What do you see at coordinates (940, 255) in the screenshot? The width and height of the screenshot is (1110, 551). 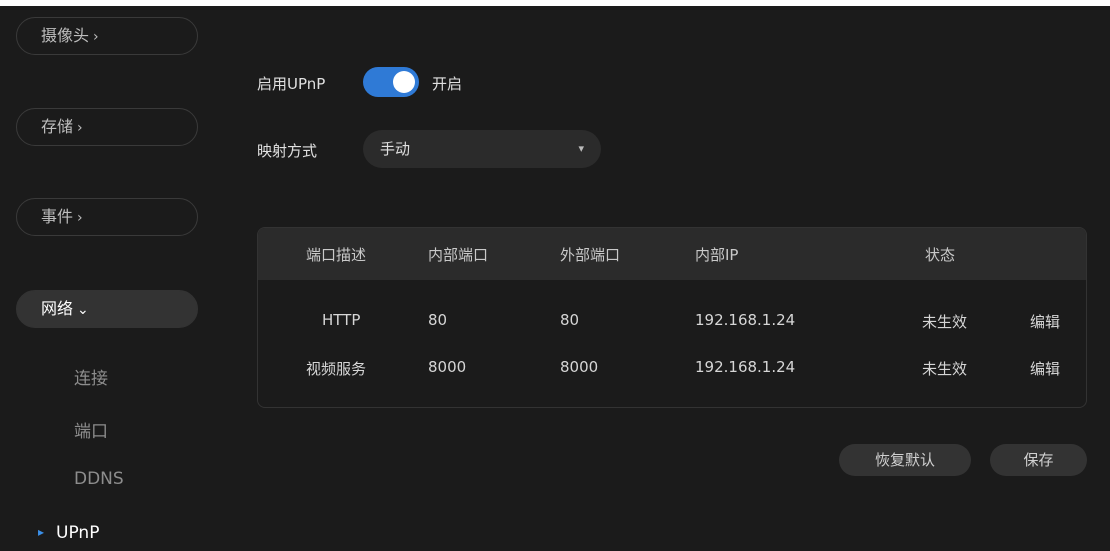 I see `header-status: 状态` at bounding box center [940, 255].